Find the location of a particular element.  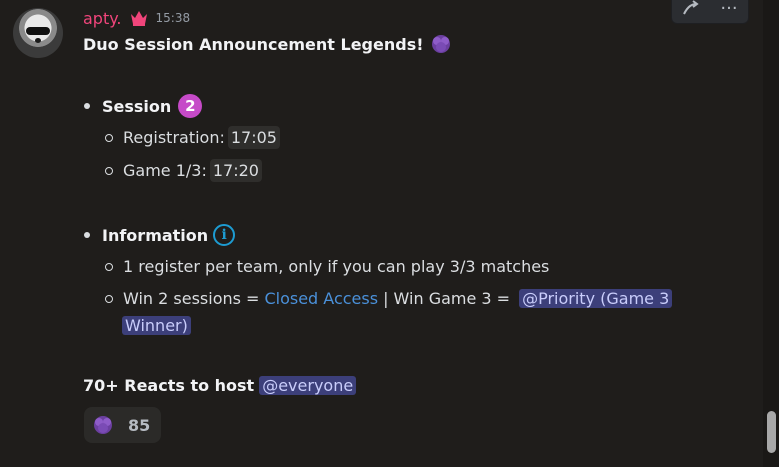

crown-icon is located at coordinates (138, 18).